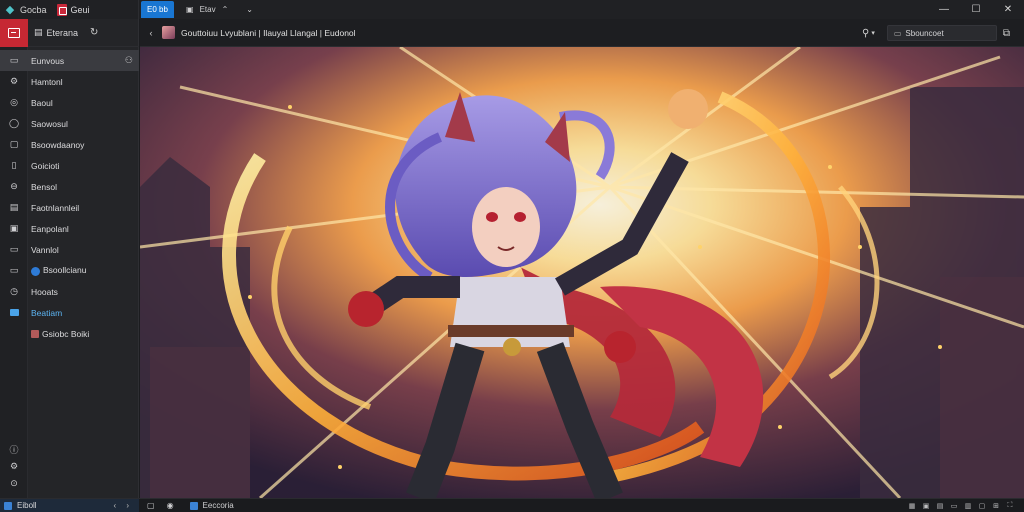  I want to click on sidebar-item-0: ▭ Eunvous ⚇, so click(69, 60).